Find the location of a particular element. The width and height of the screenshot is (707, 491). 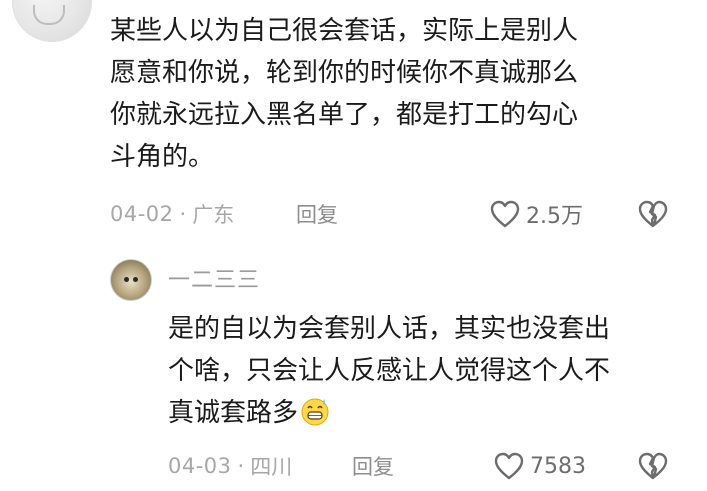

like-button: 2.5万 is located at coordinates (536, 214).